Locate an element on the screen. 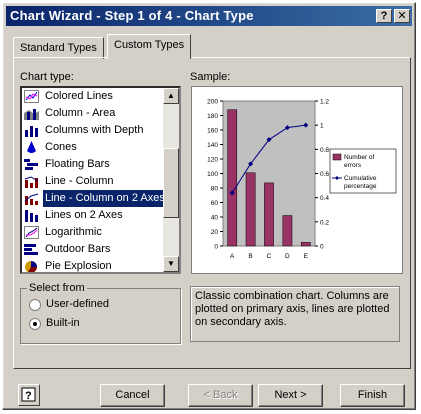  columns-depth-icon is located at coordinates (31, 130).